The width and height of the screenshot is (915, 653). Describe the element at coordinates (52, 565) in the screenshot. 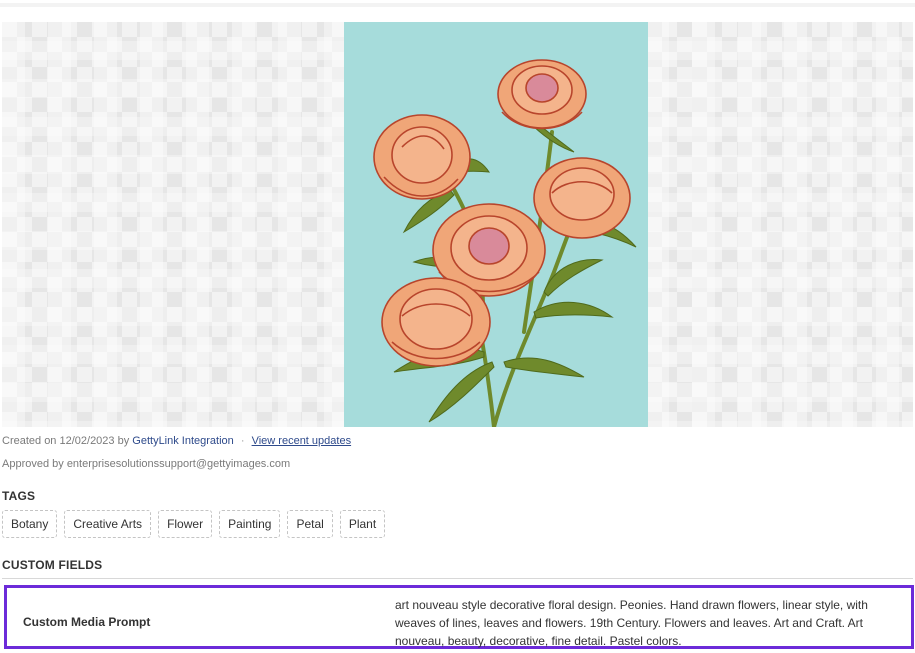

I see `custom-fields-heading: CUSTOM FIELDS` at that location.